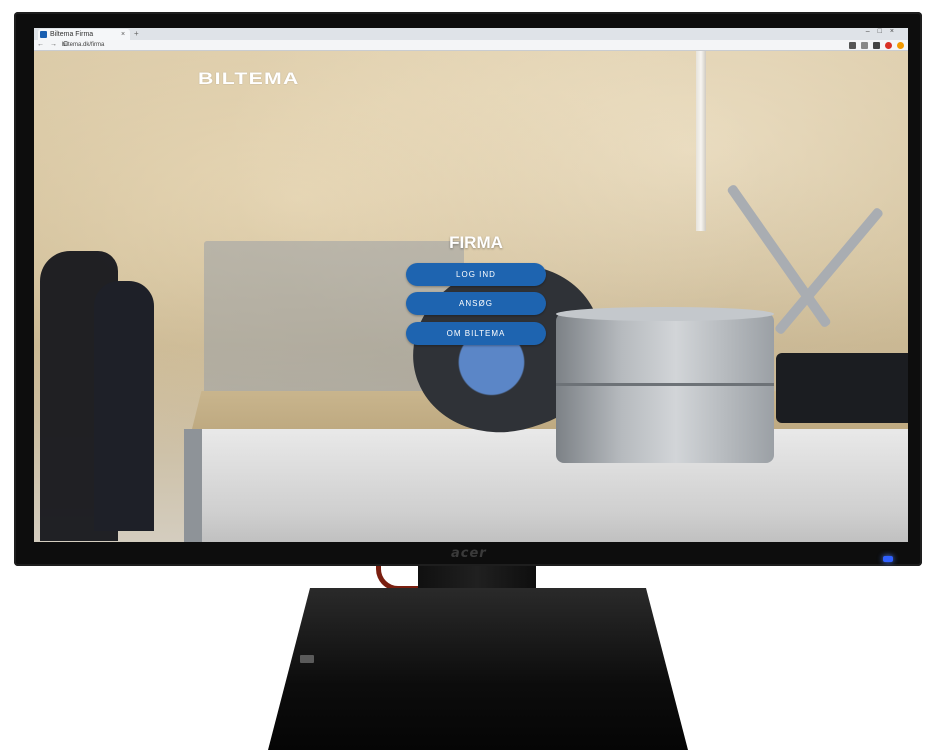 The width and height of the screenshot is (936, 753). Describe the element at coordinates (888, 45) in the screenshot. I see `opera-icon` at that location.